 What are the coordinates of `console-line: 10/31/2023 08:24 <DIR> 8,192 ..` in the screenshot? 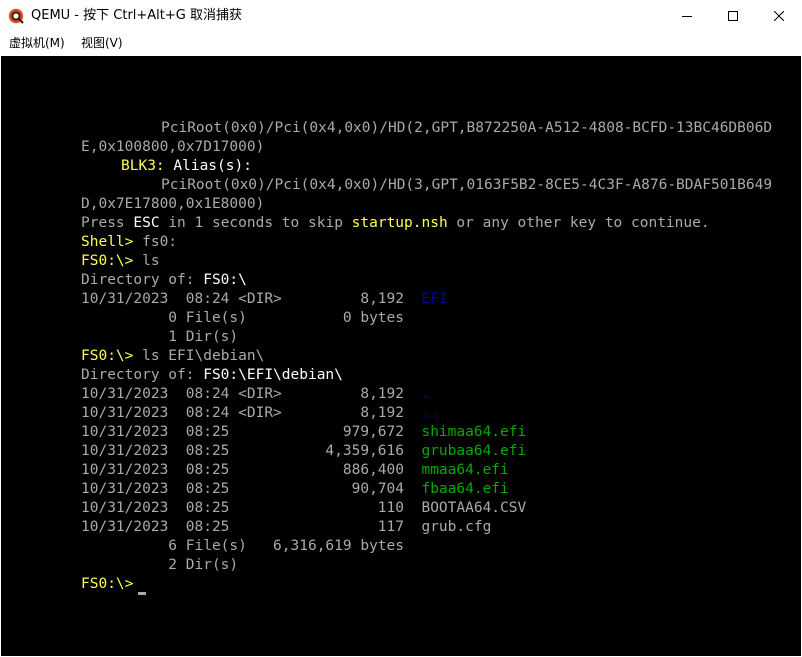 It's located at (260, 413).